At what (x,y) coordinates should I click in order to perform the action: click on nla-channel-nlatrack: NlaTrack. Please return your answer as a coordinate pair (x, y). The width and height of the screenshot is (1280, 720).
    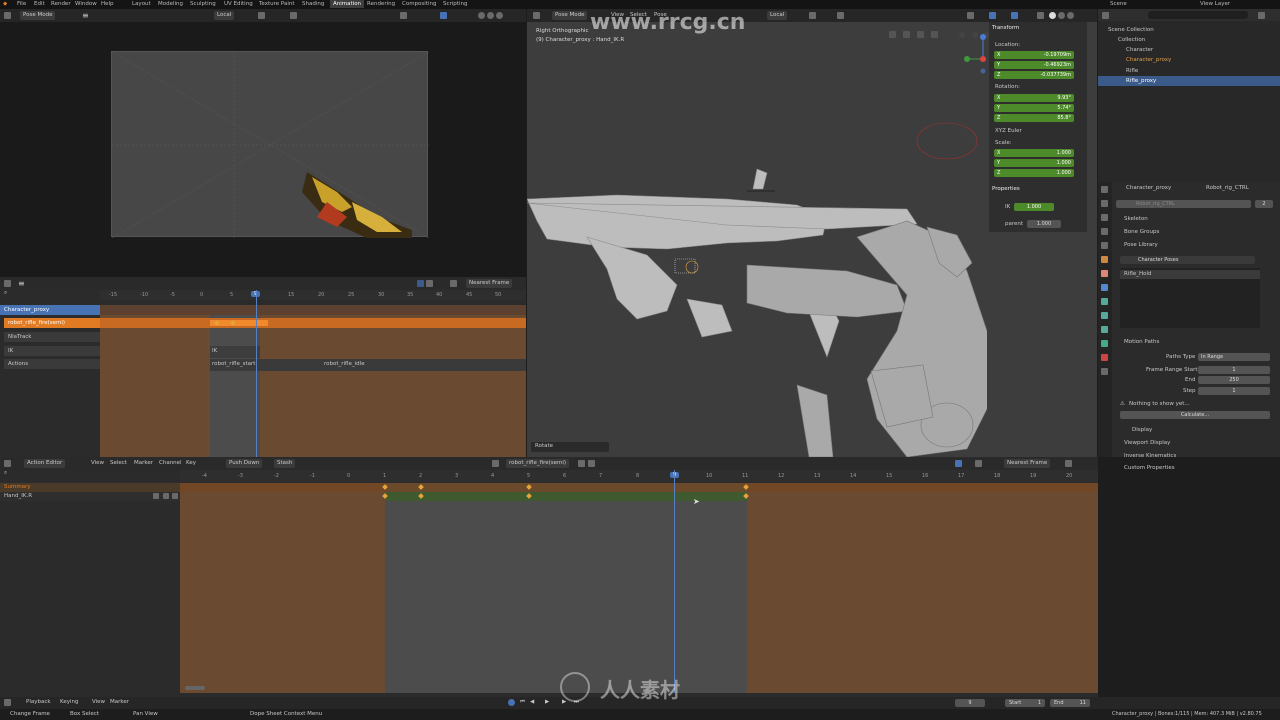
    Looking at the image, I should click on (52, 337).